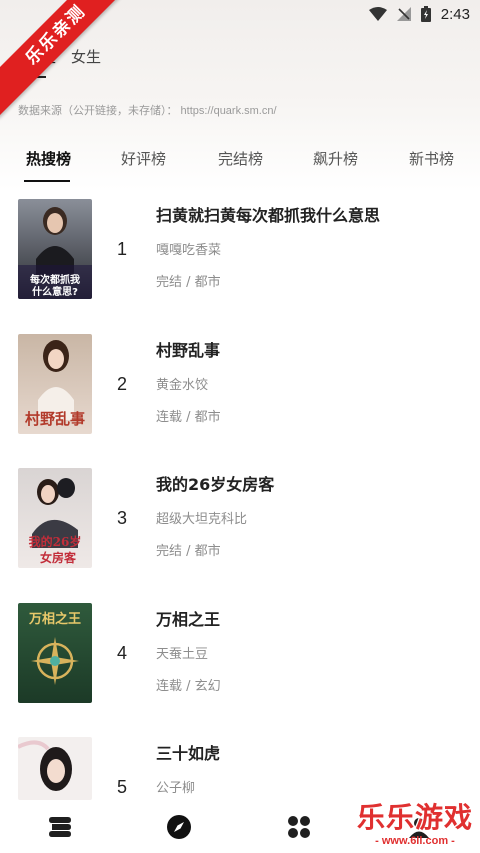 The width and height of the screenshot is (480, 853). What do you see at coordinates (48, 158) in the screenshot?
I see `tab-hot-search: 热搜榜` at bounding box center [48, 158].